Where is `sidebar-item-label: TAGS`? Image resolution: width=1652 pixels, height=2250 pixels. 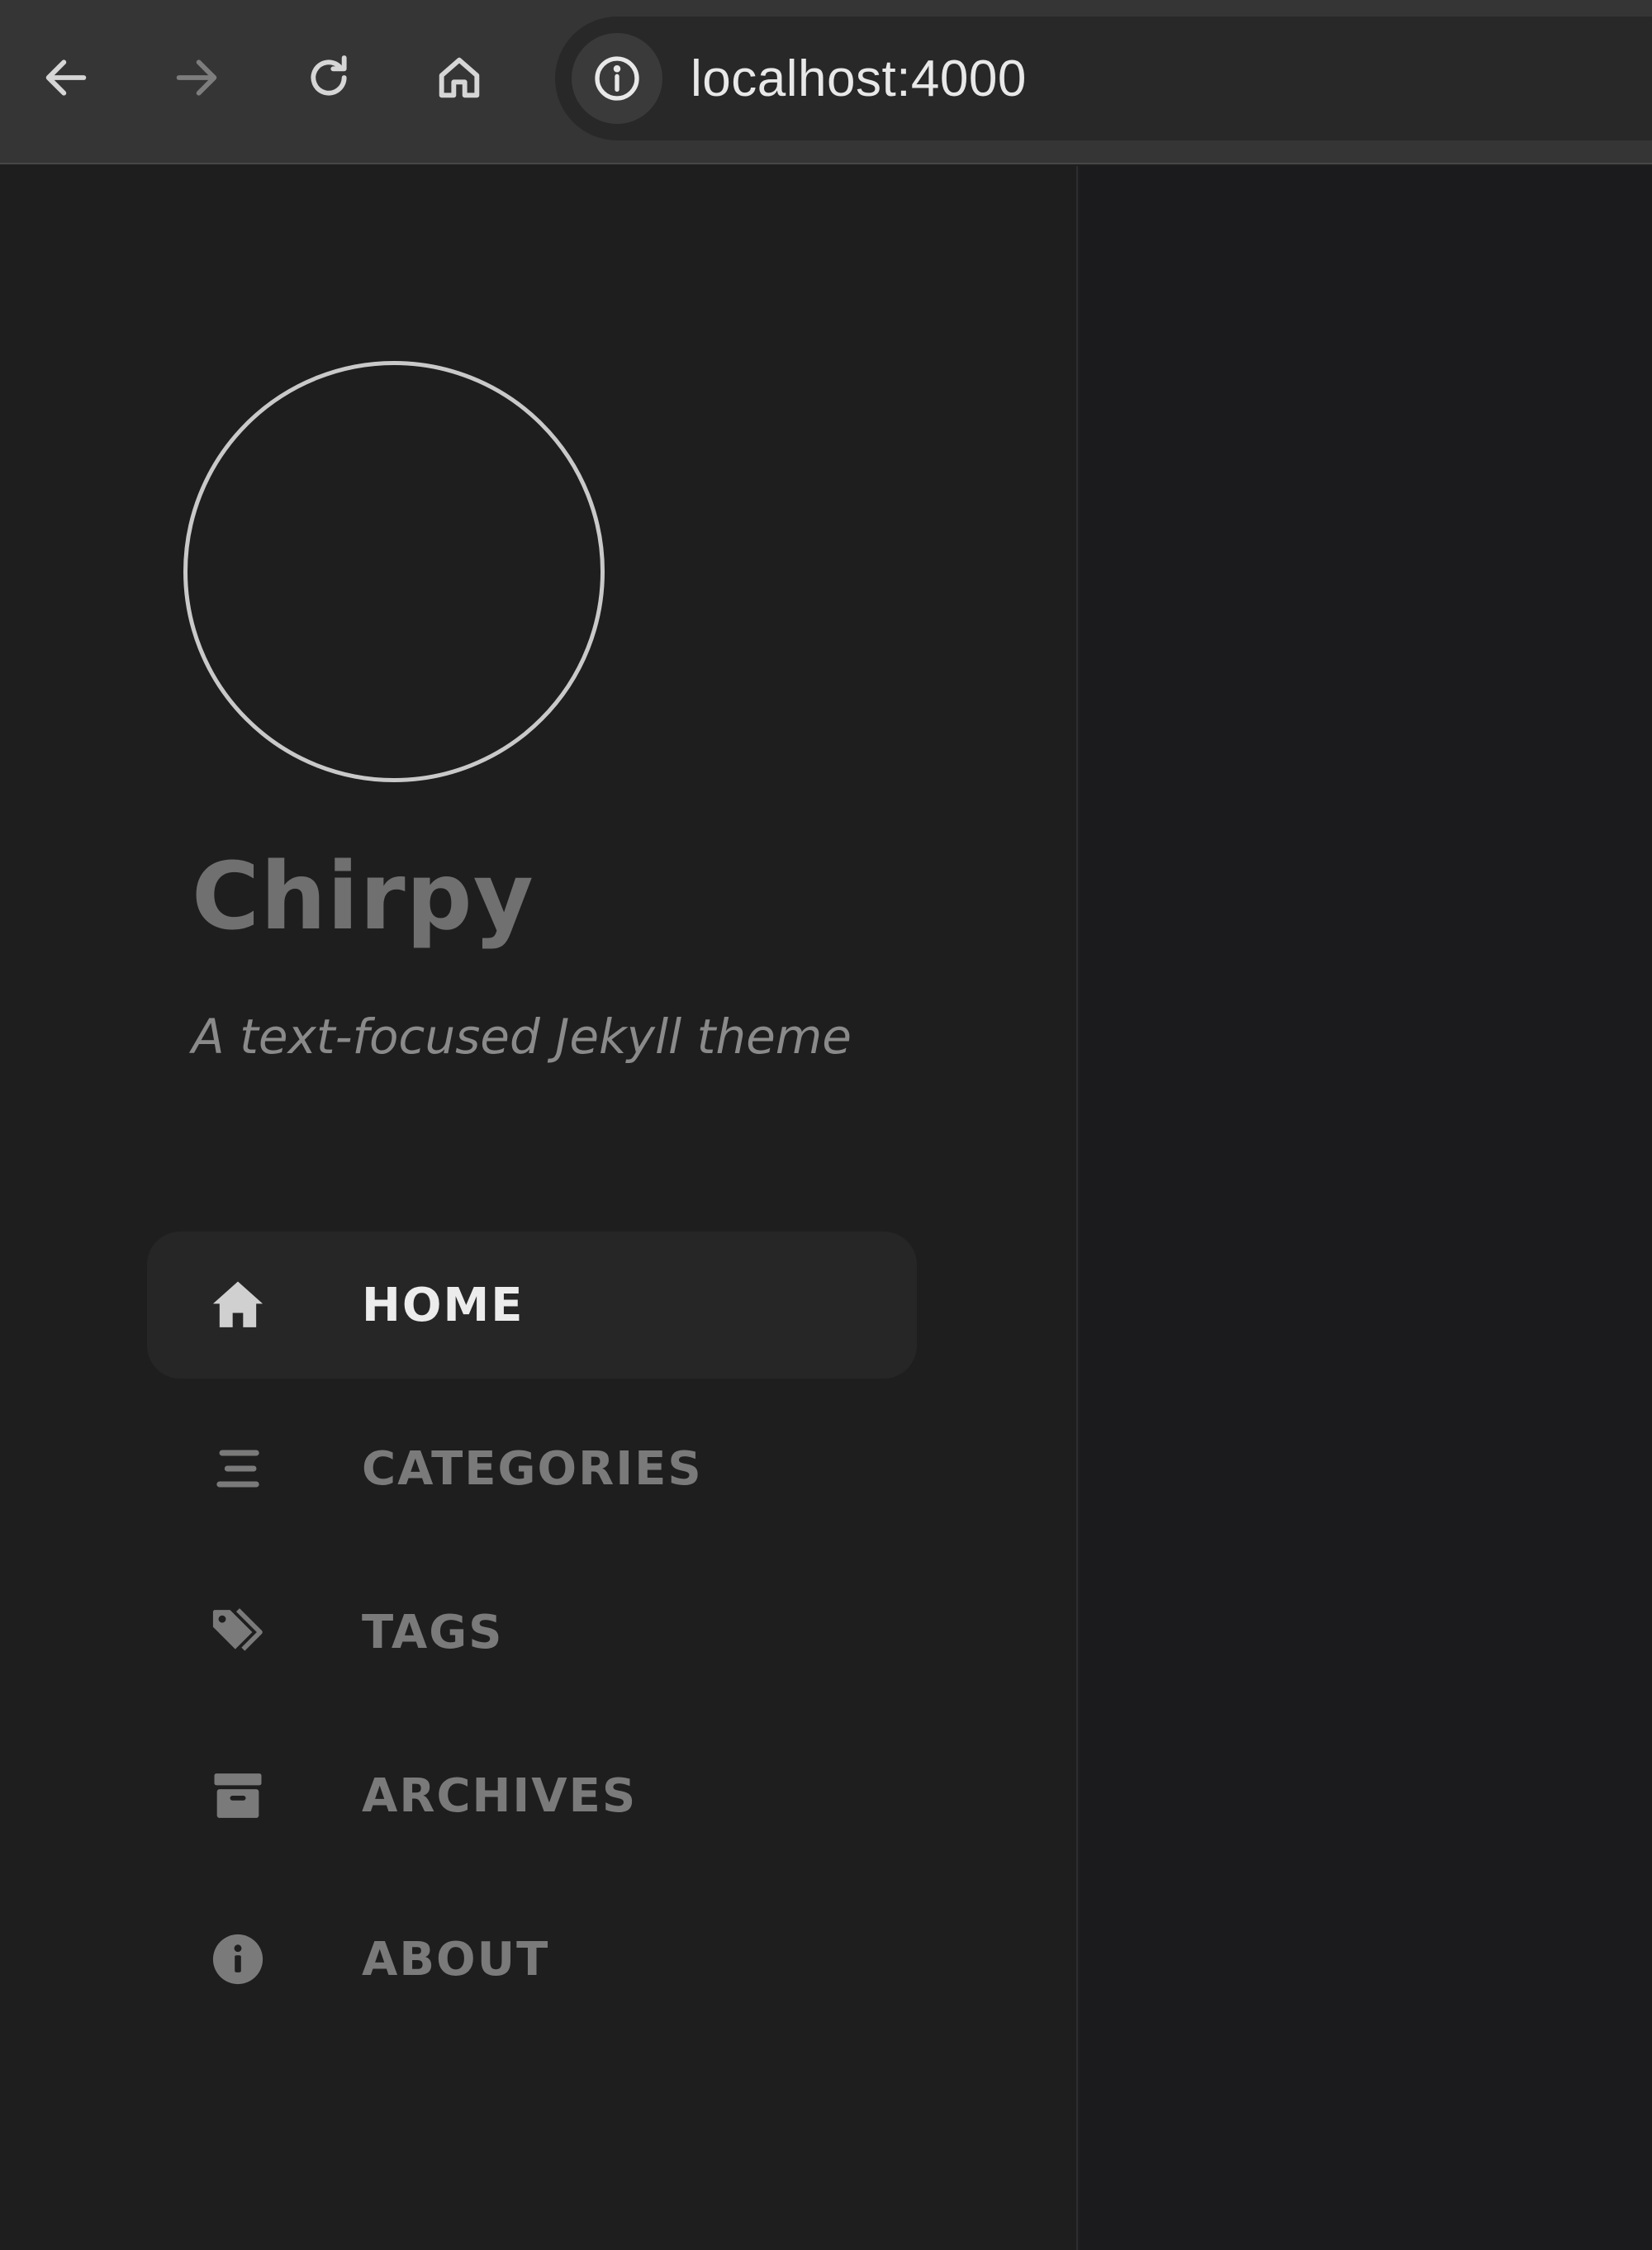 sidebar-item-label: TAGS is located at coordinates (433, 1632).